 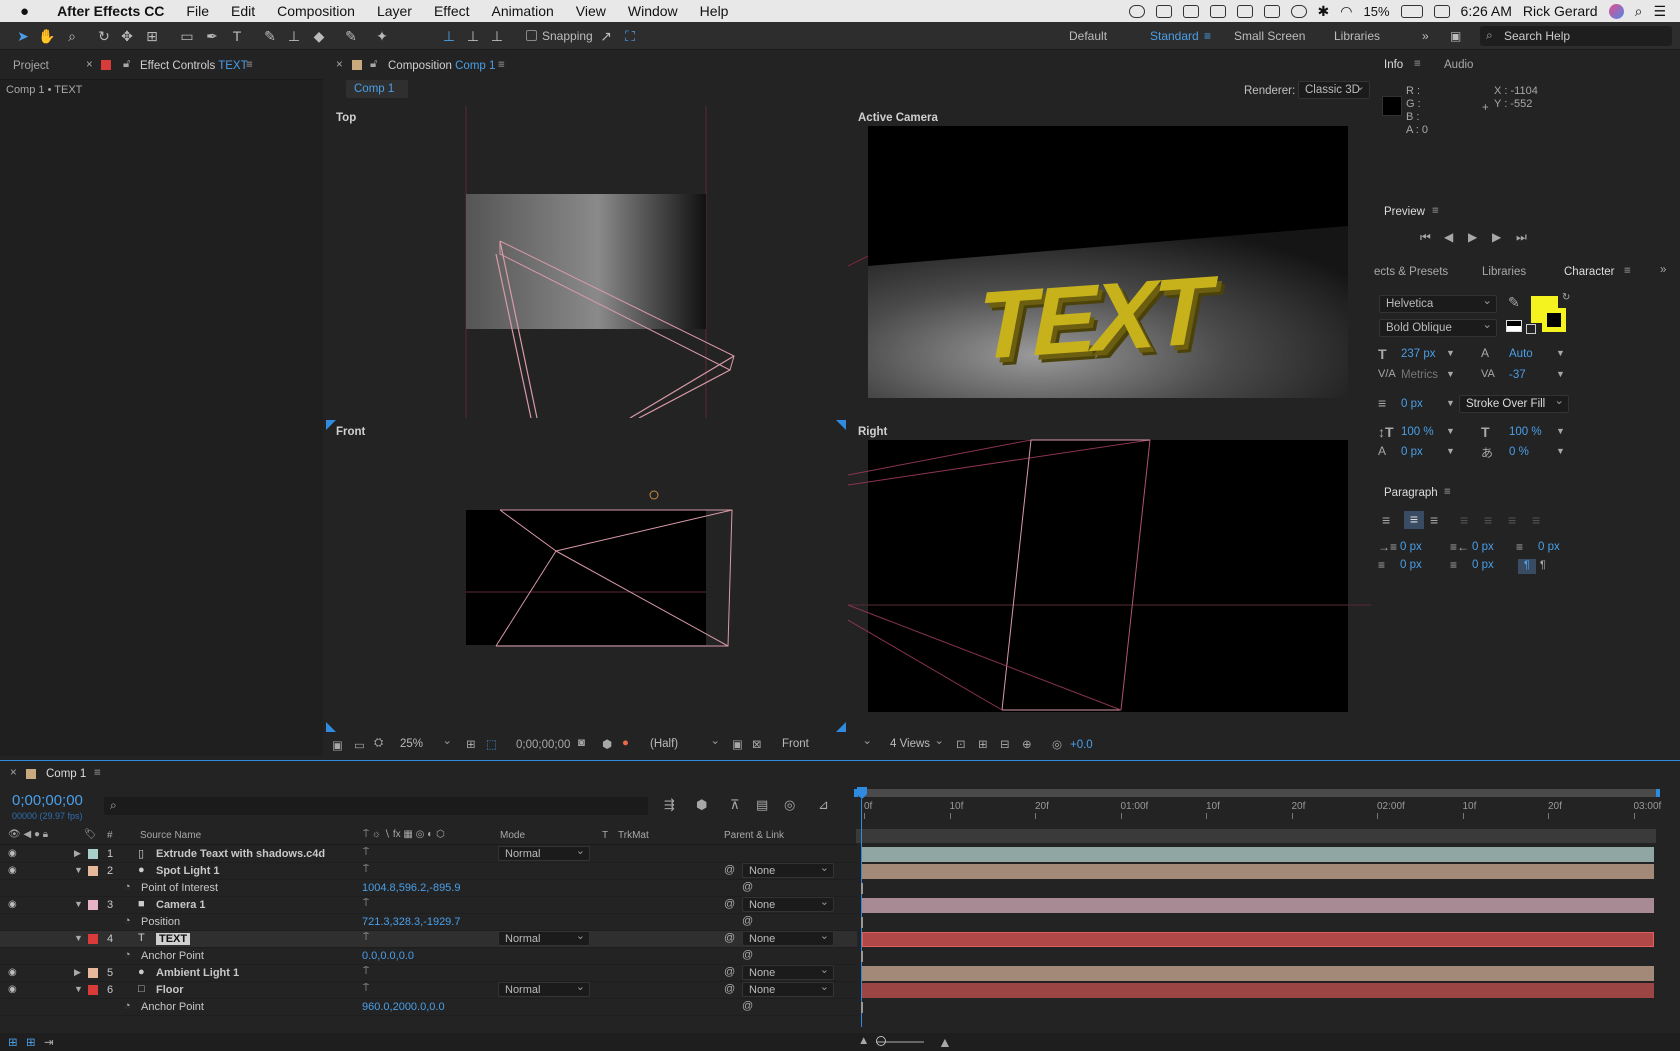 I want to click on sync-settings-icon: ▣, so click(x=1455, y=36).